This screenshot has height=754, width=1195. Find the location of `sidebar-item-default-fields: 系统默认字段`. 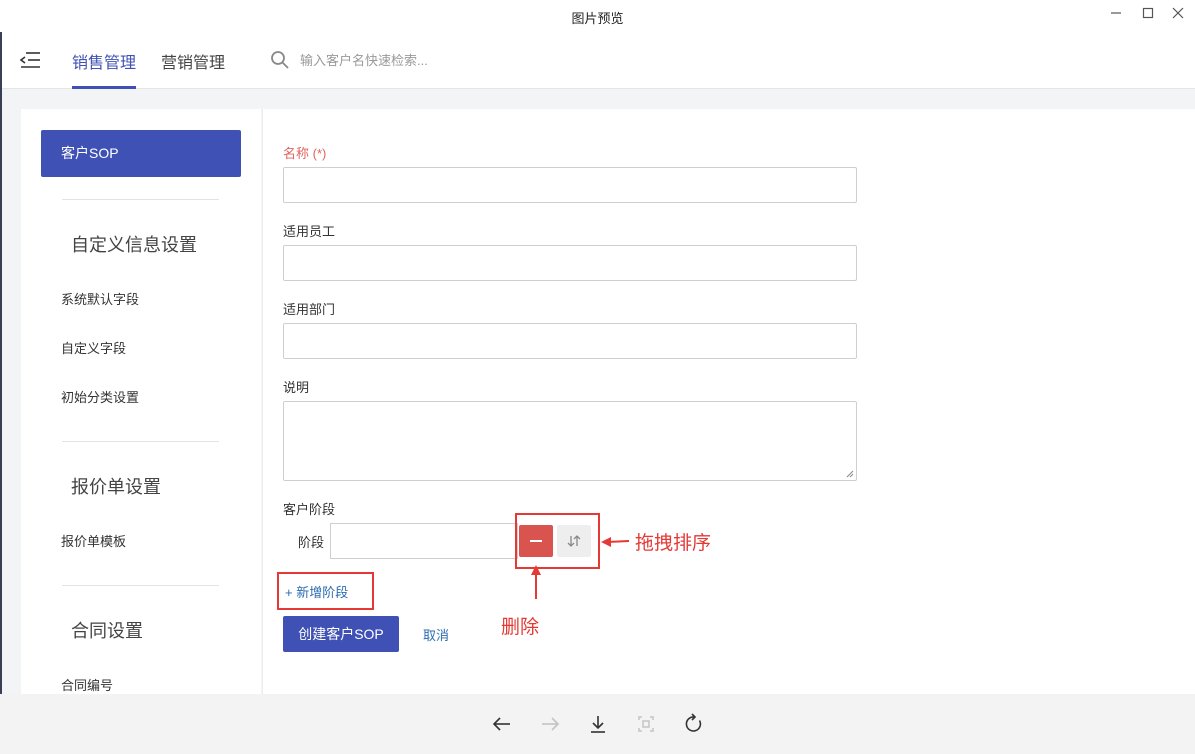

sidebar-item-default-fields: 系统默认字段 is located at coordinates (100, 298).